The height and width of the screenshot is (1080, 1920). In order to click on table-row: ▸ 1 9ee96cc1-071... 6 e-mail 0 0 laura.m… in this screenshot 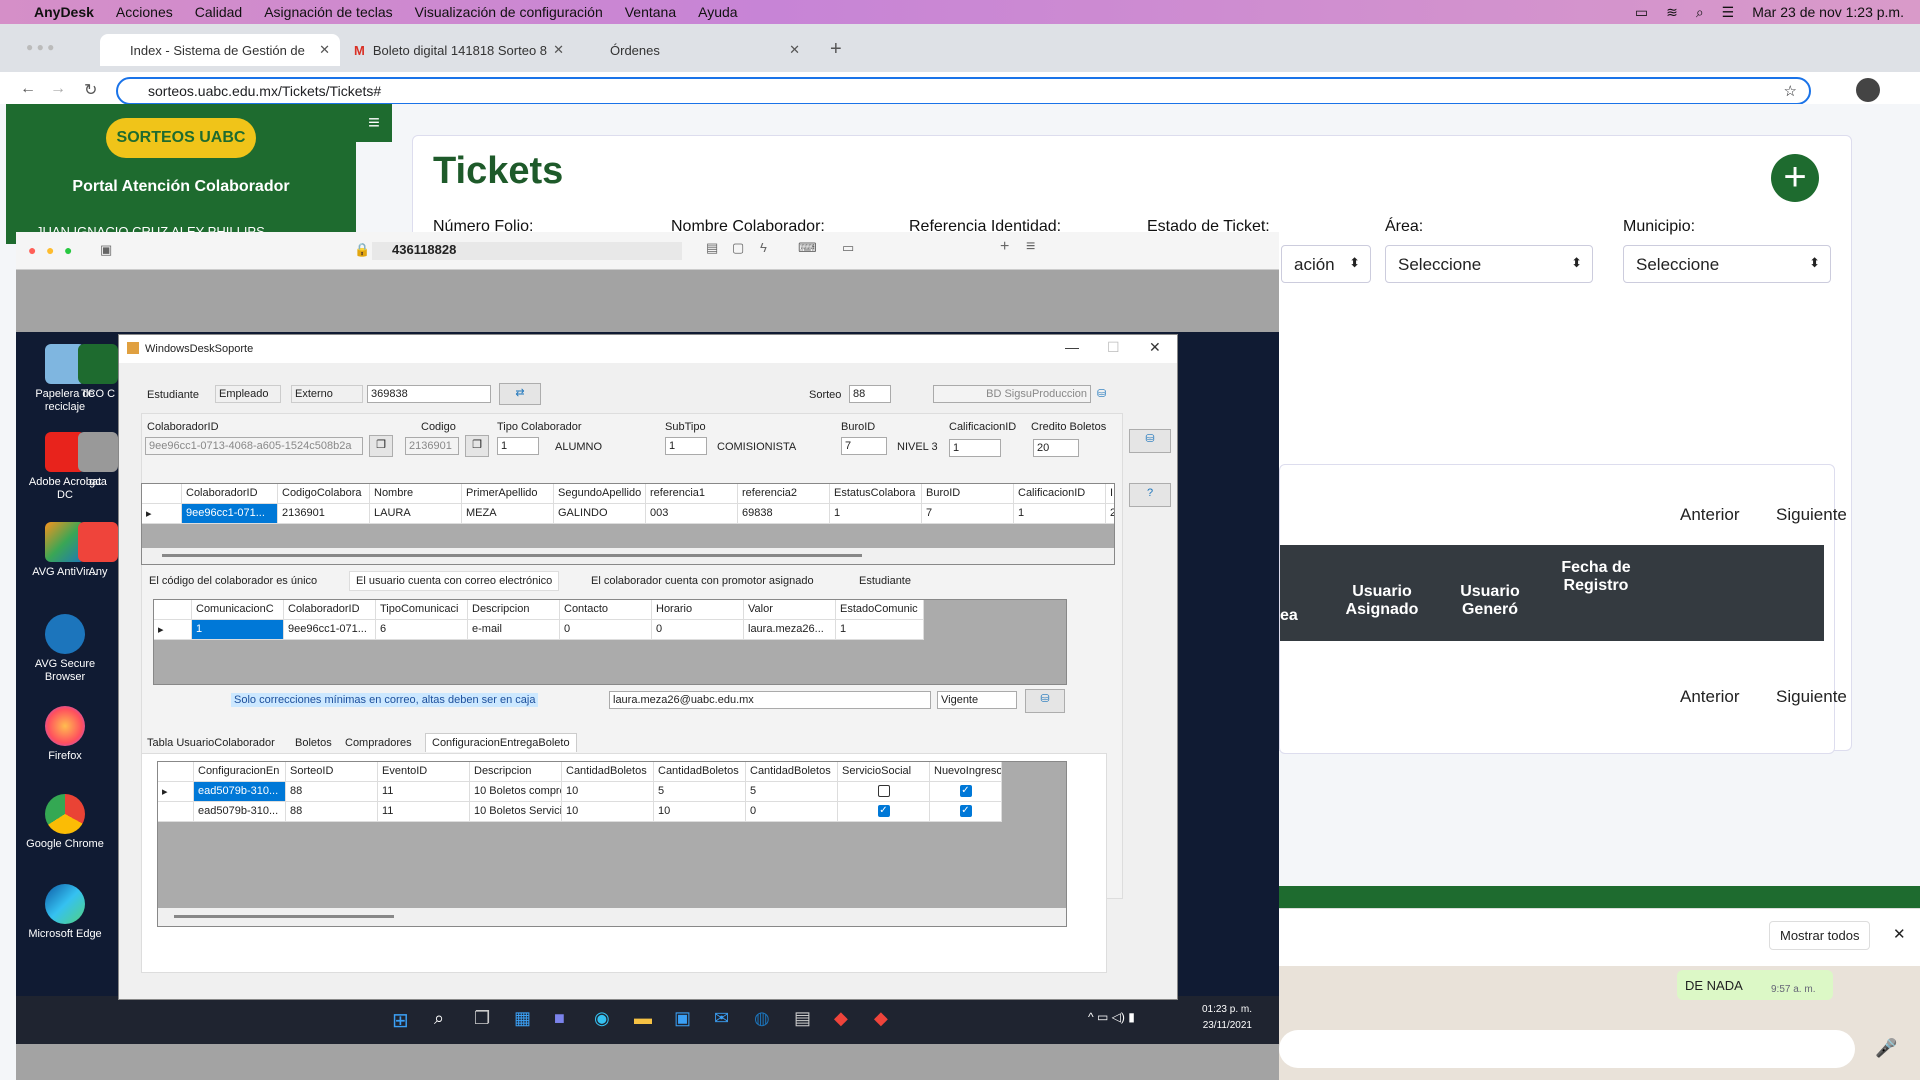, I will do `click(539, 630)`.